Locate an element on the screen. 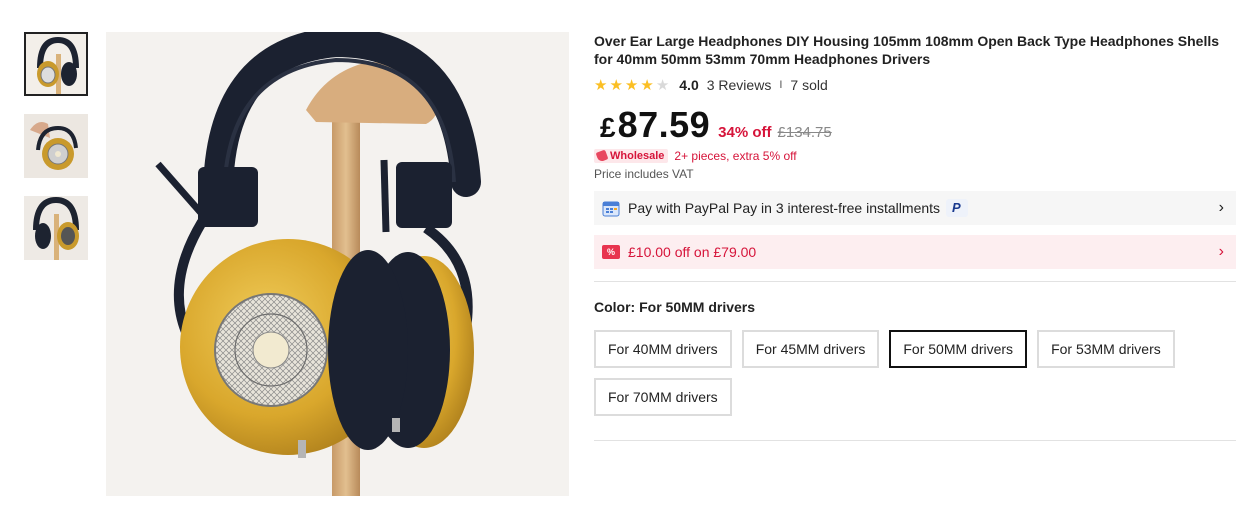  wholesale-badge: Wholesale is located at coordinates (631, 156).